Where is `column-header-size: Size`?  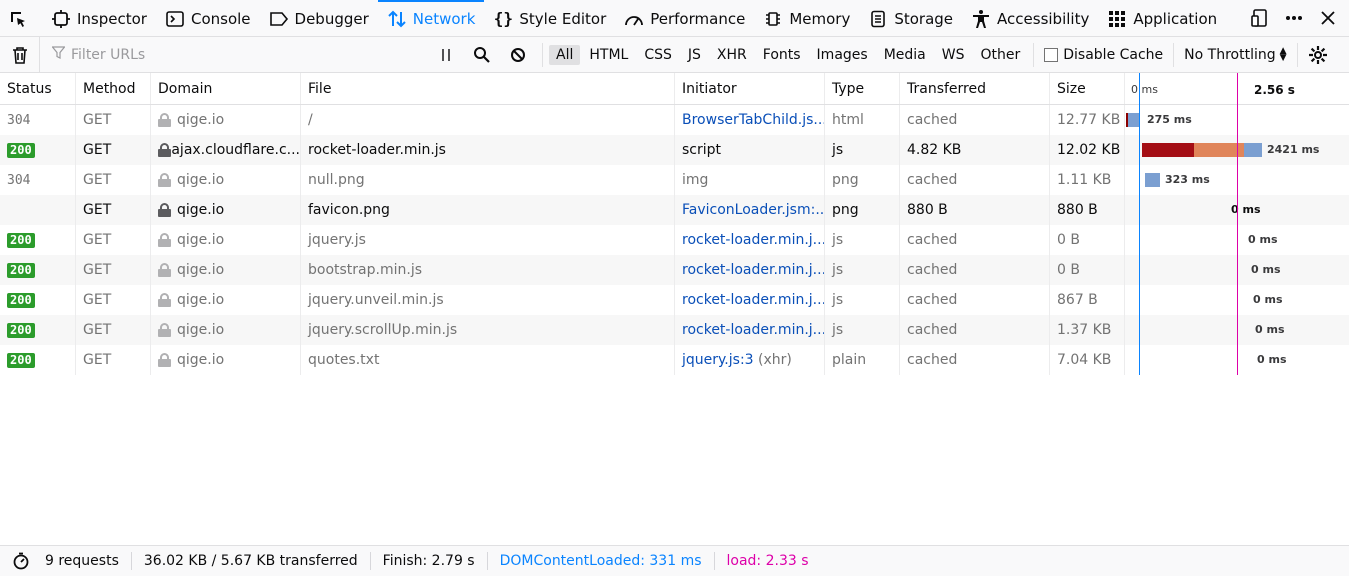 column-header-size: Size is located at coordinates (1087, 88).